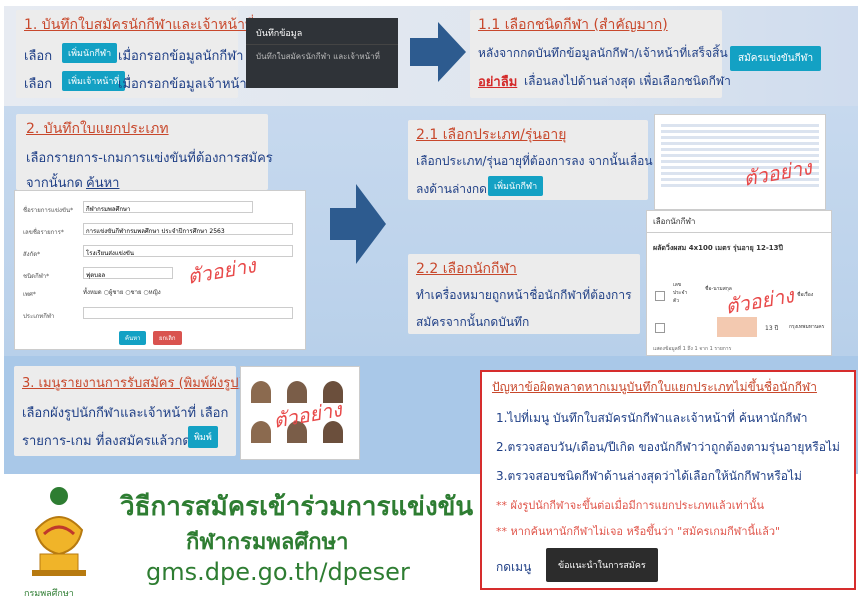 The width and height of the screenshot is (863, 602). Describe the element at coordinates (168, 207) in the screenshot. I see `form-select-1: กีฬากรมพลศึกษา` at that location.